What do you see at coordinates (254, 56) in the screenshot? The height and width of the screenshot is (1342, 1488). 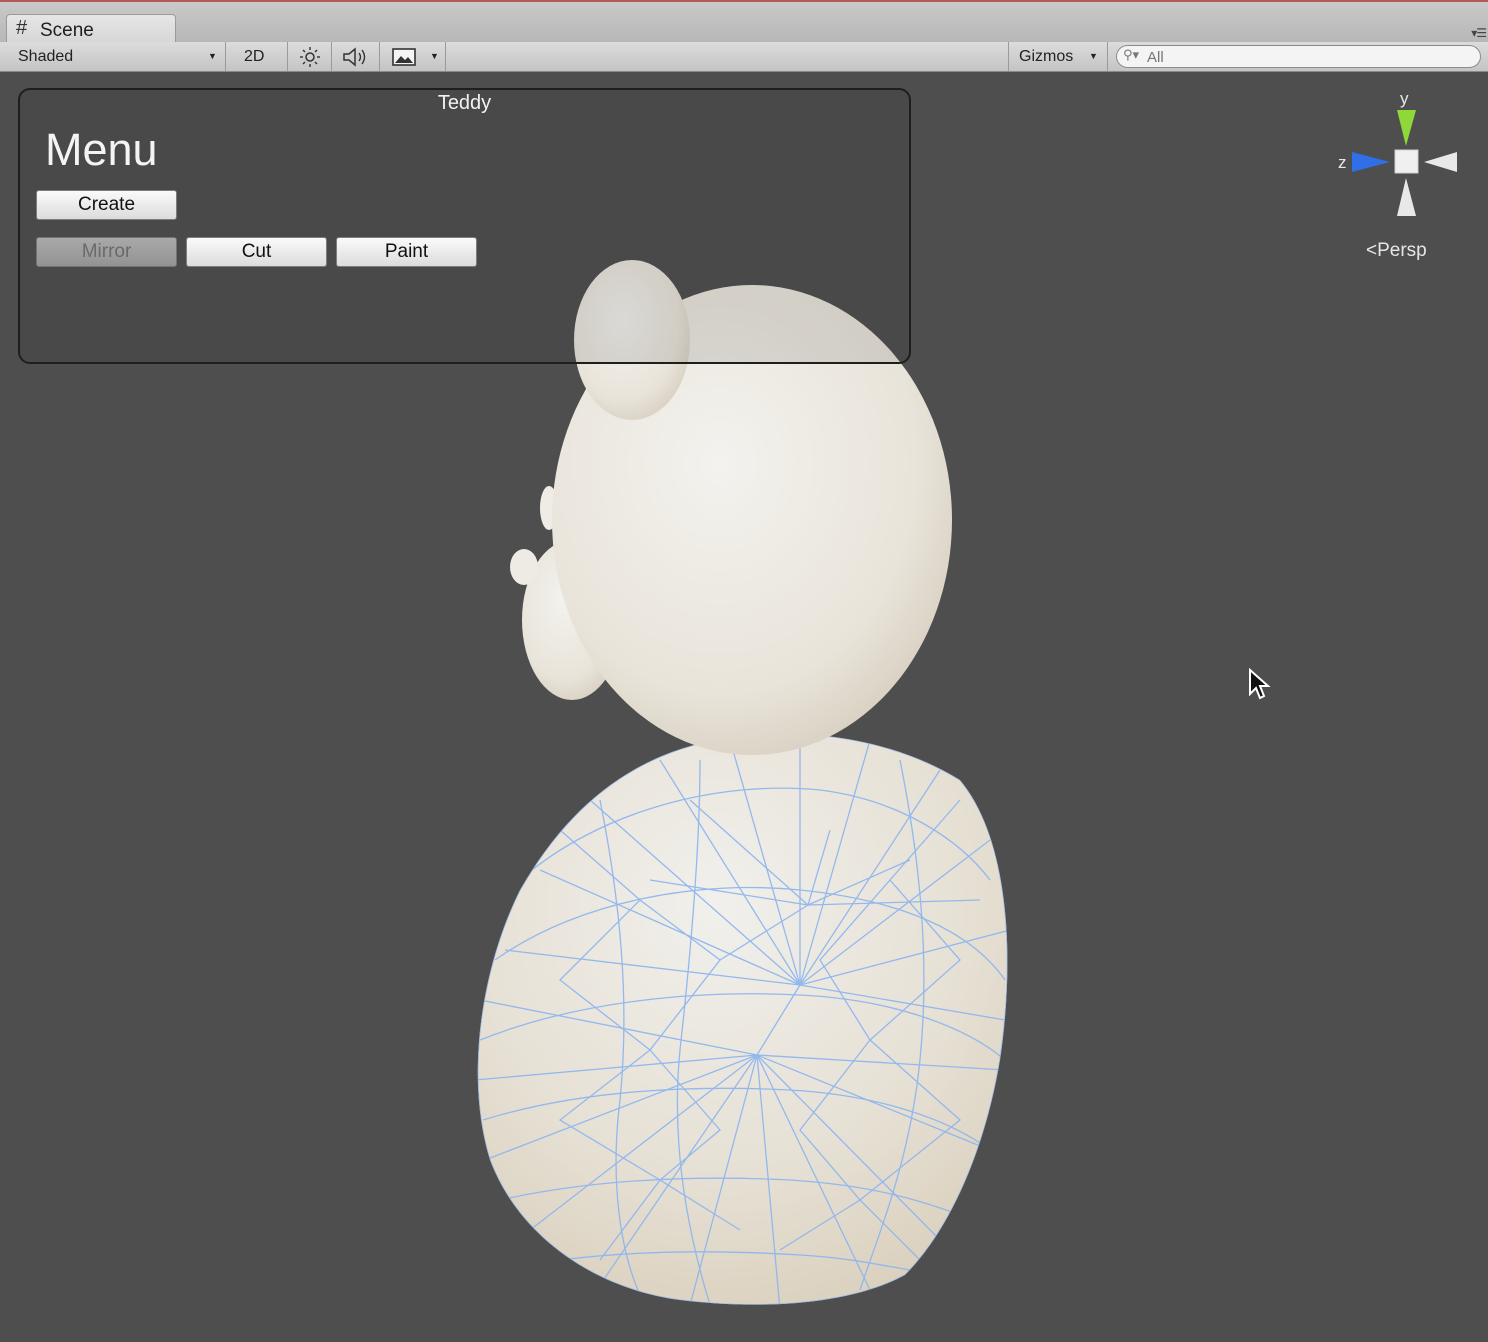 I see `2d-toggle-label: 2D` at bounding box center [254, 56].